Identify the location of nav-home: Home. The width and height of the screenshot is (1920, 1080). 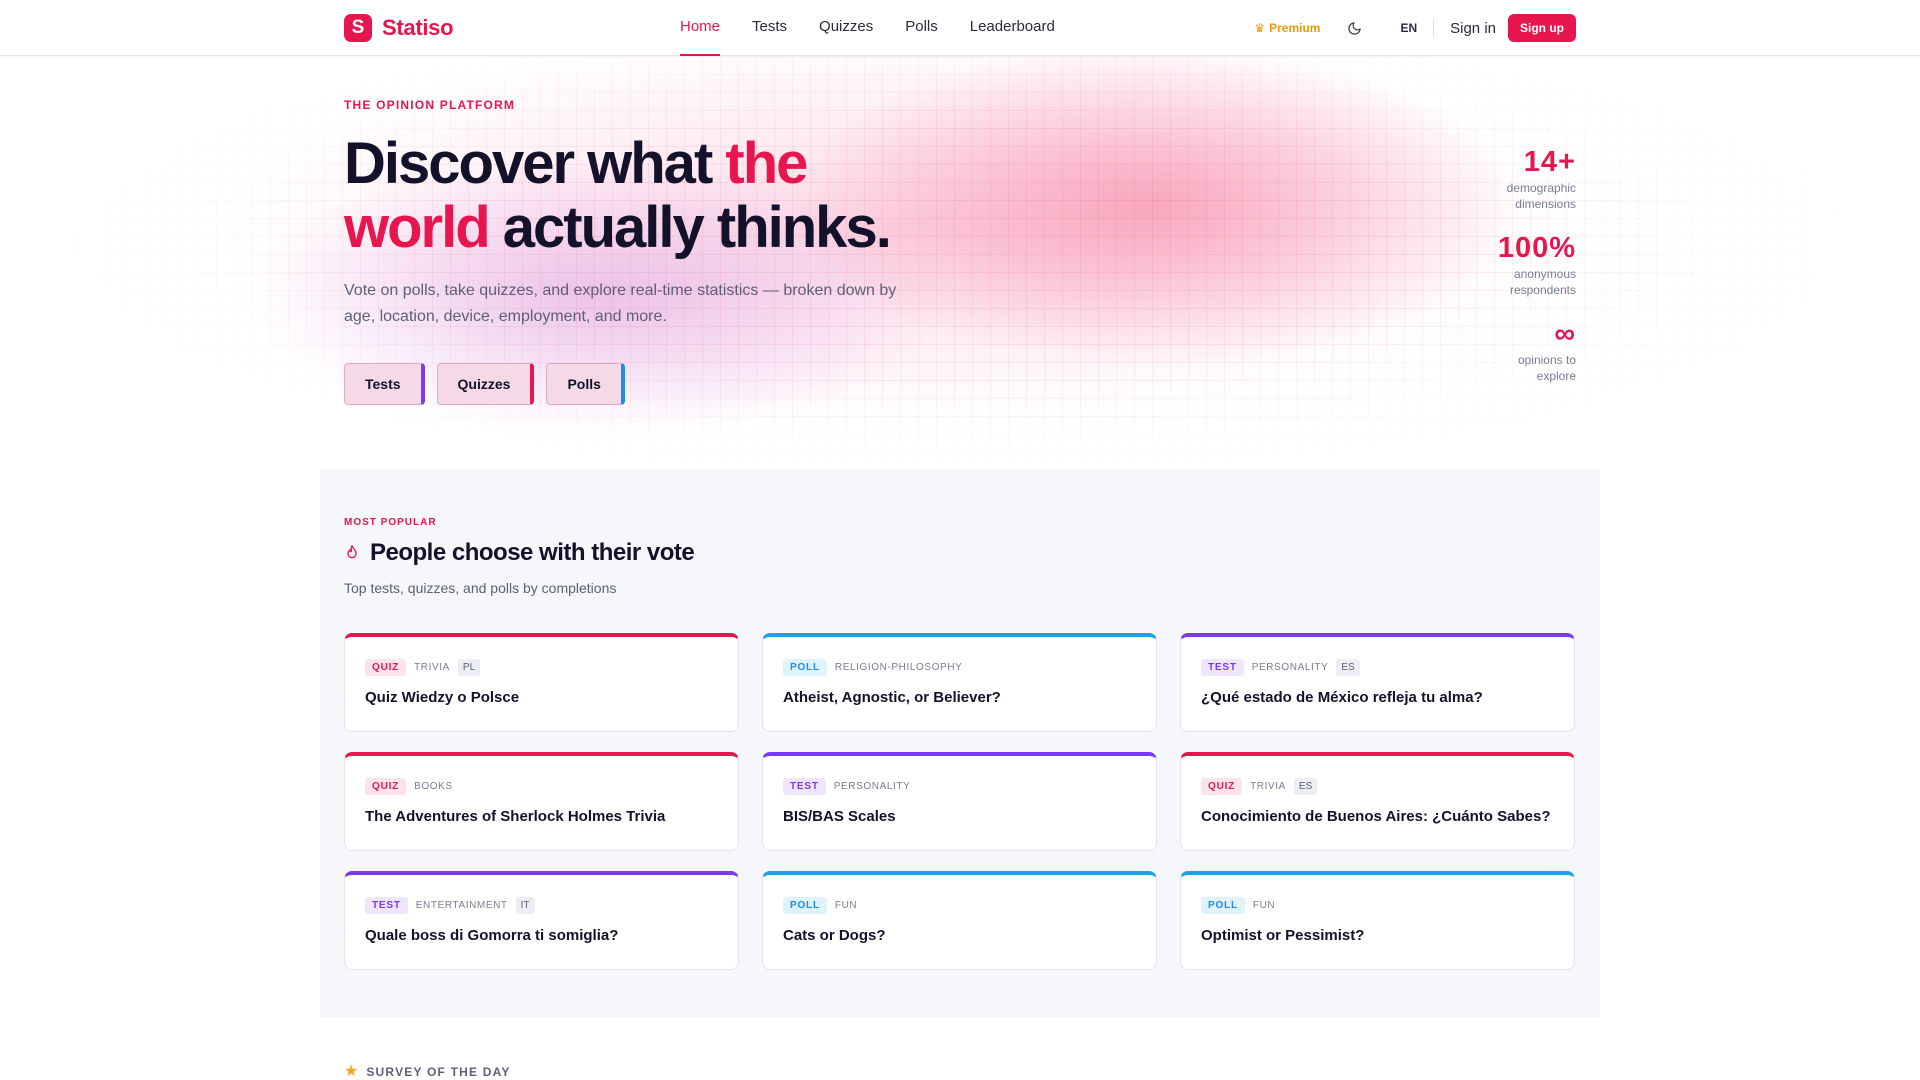
(700, 28).